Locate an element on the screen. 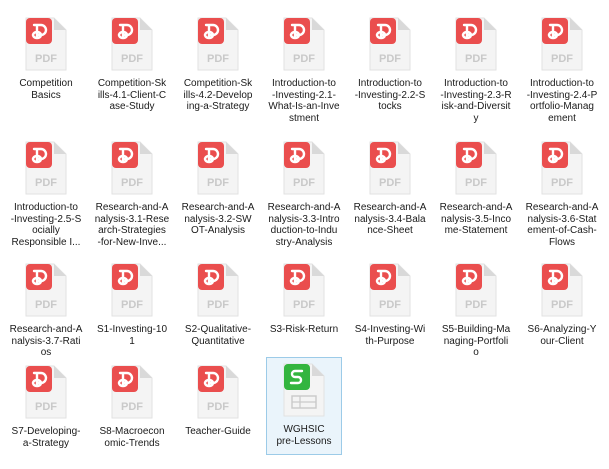 This screenshot has width=609, height=469. file-item: PDF Competition Basics is located at coordinates (46, 56).